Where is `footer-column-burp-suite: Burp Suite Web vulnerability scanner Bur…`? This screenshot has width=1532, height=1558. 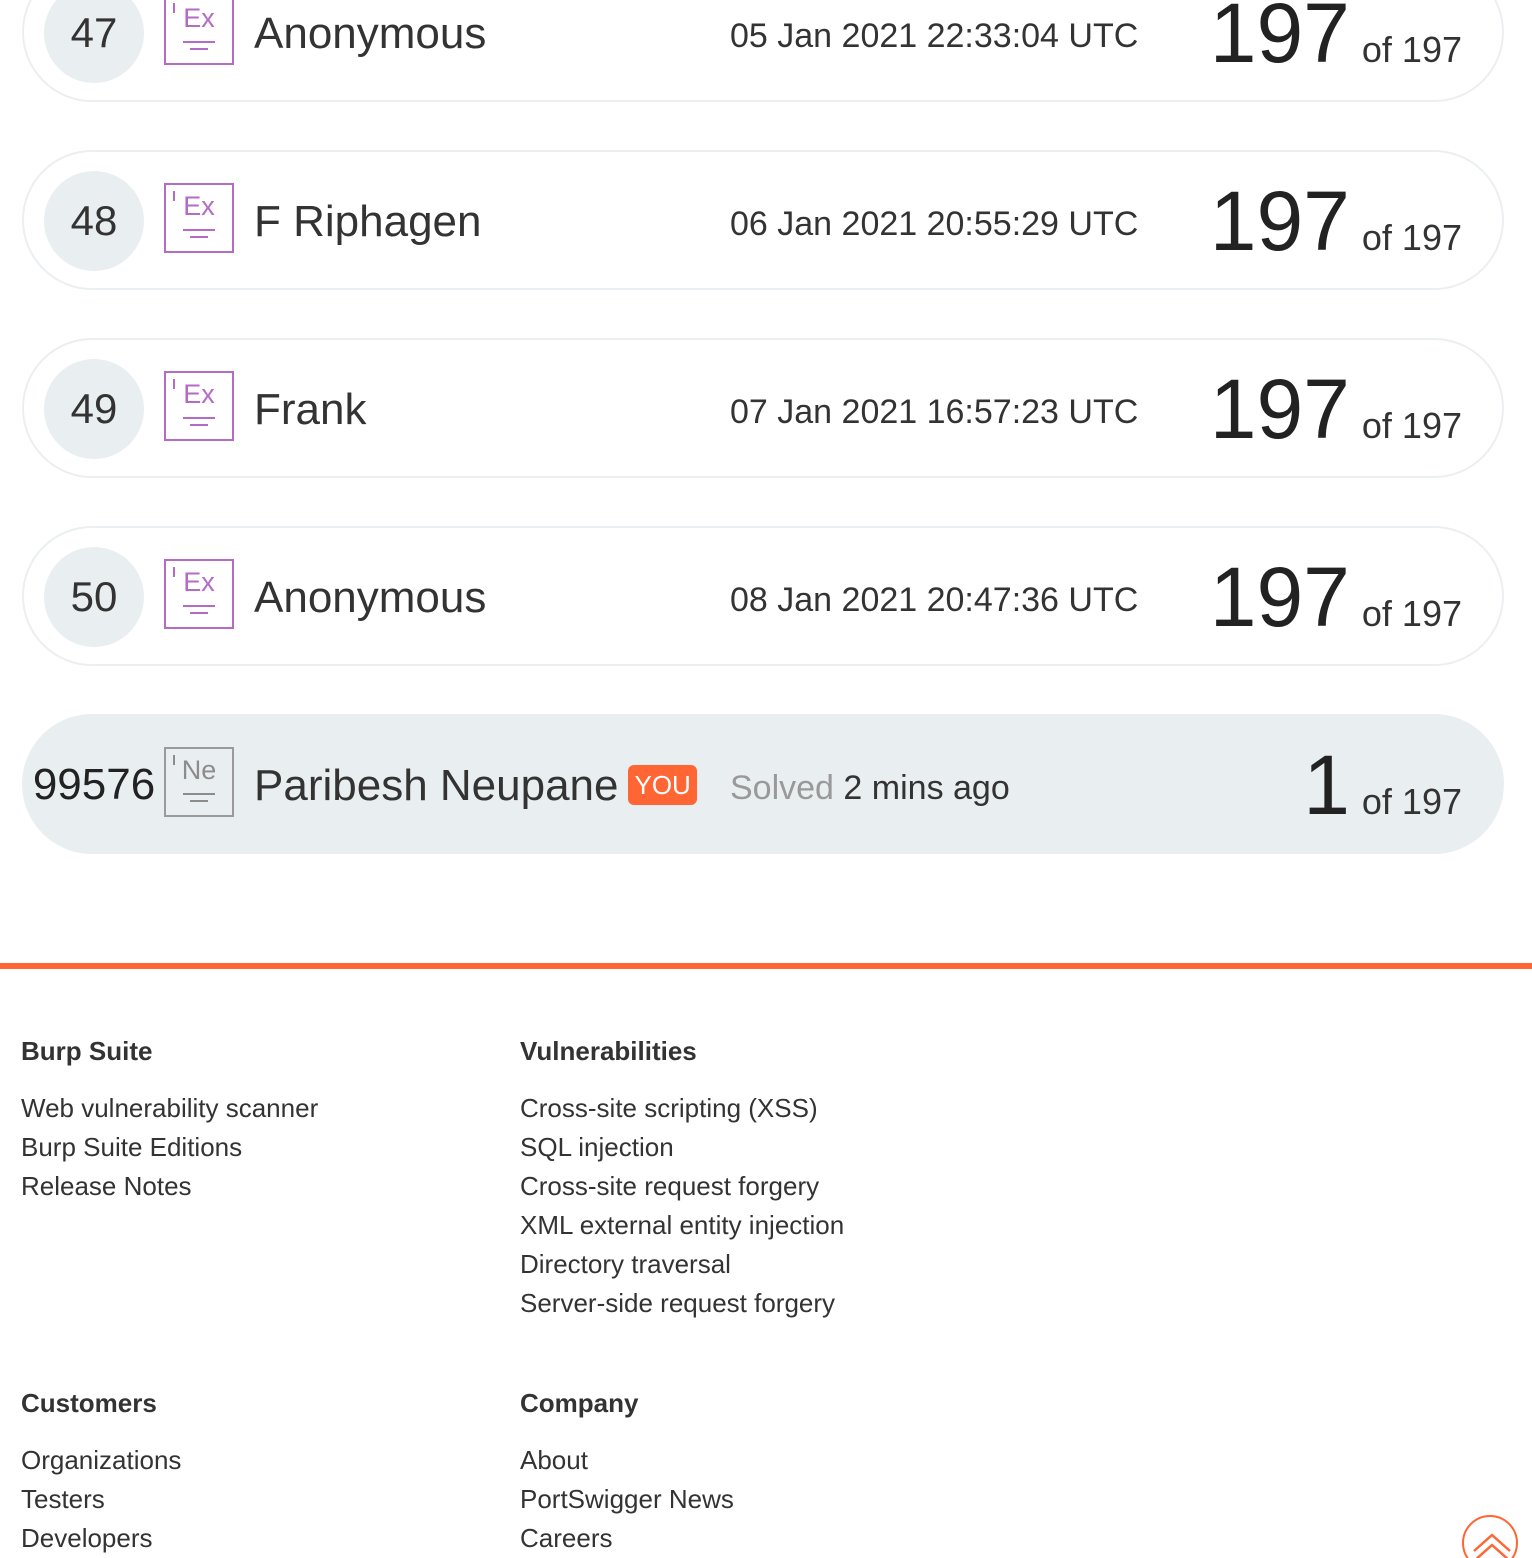 footer-column-burp-suite: Burp Suite Web vulnerability scanner Bur… is located at coordinates (169, 1120).